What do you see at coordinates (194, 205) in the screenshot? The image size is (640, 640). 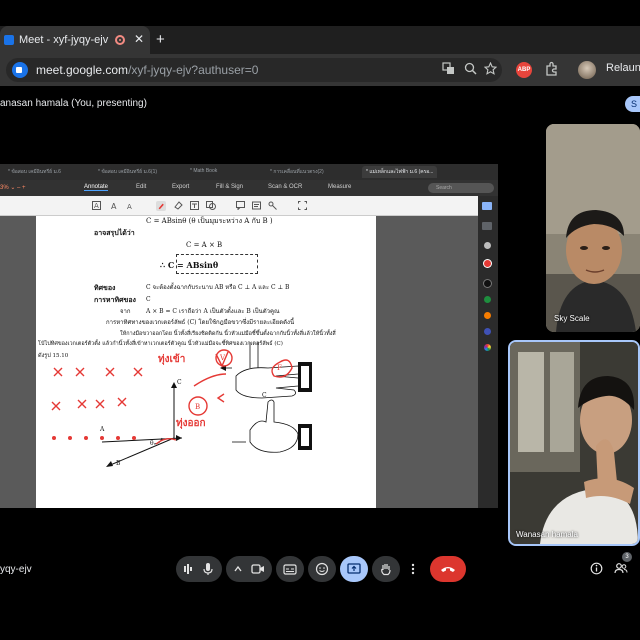 I see `text-frame-tool-icon` at bounding box center [194, 205].